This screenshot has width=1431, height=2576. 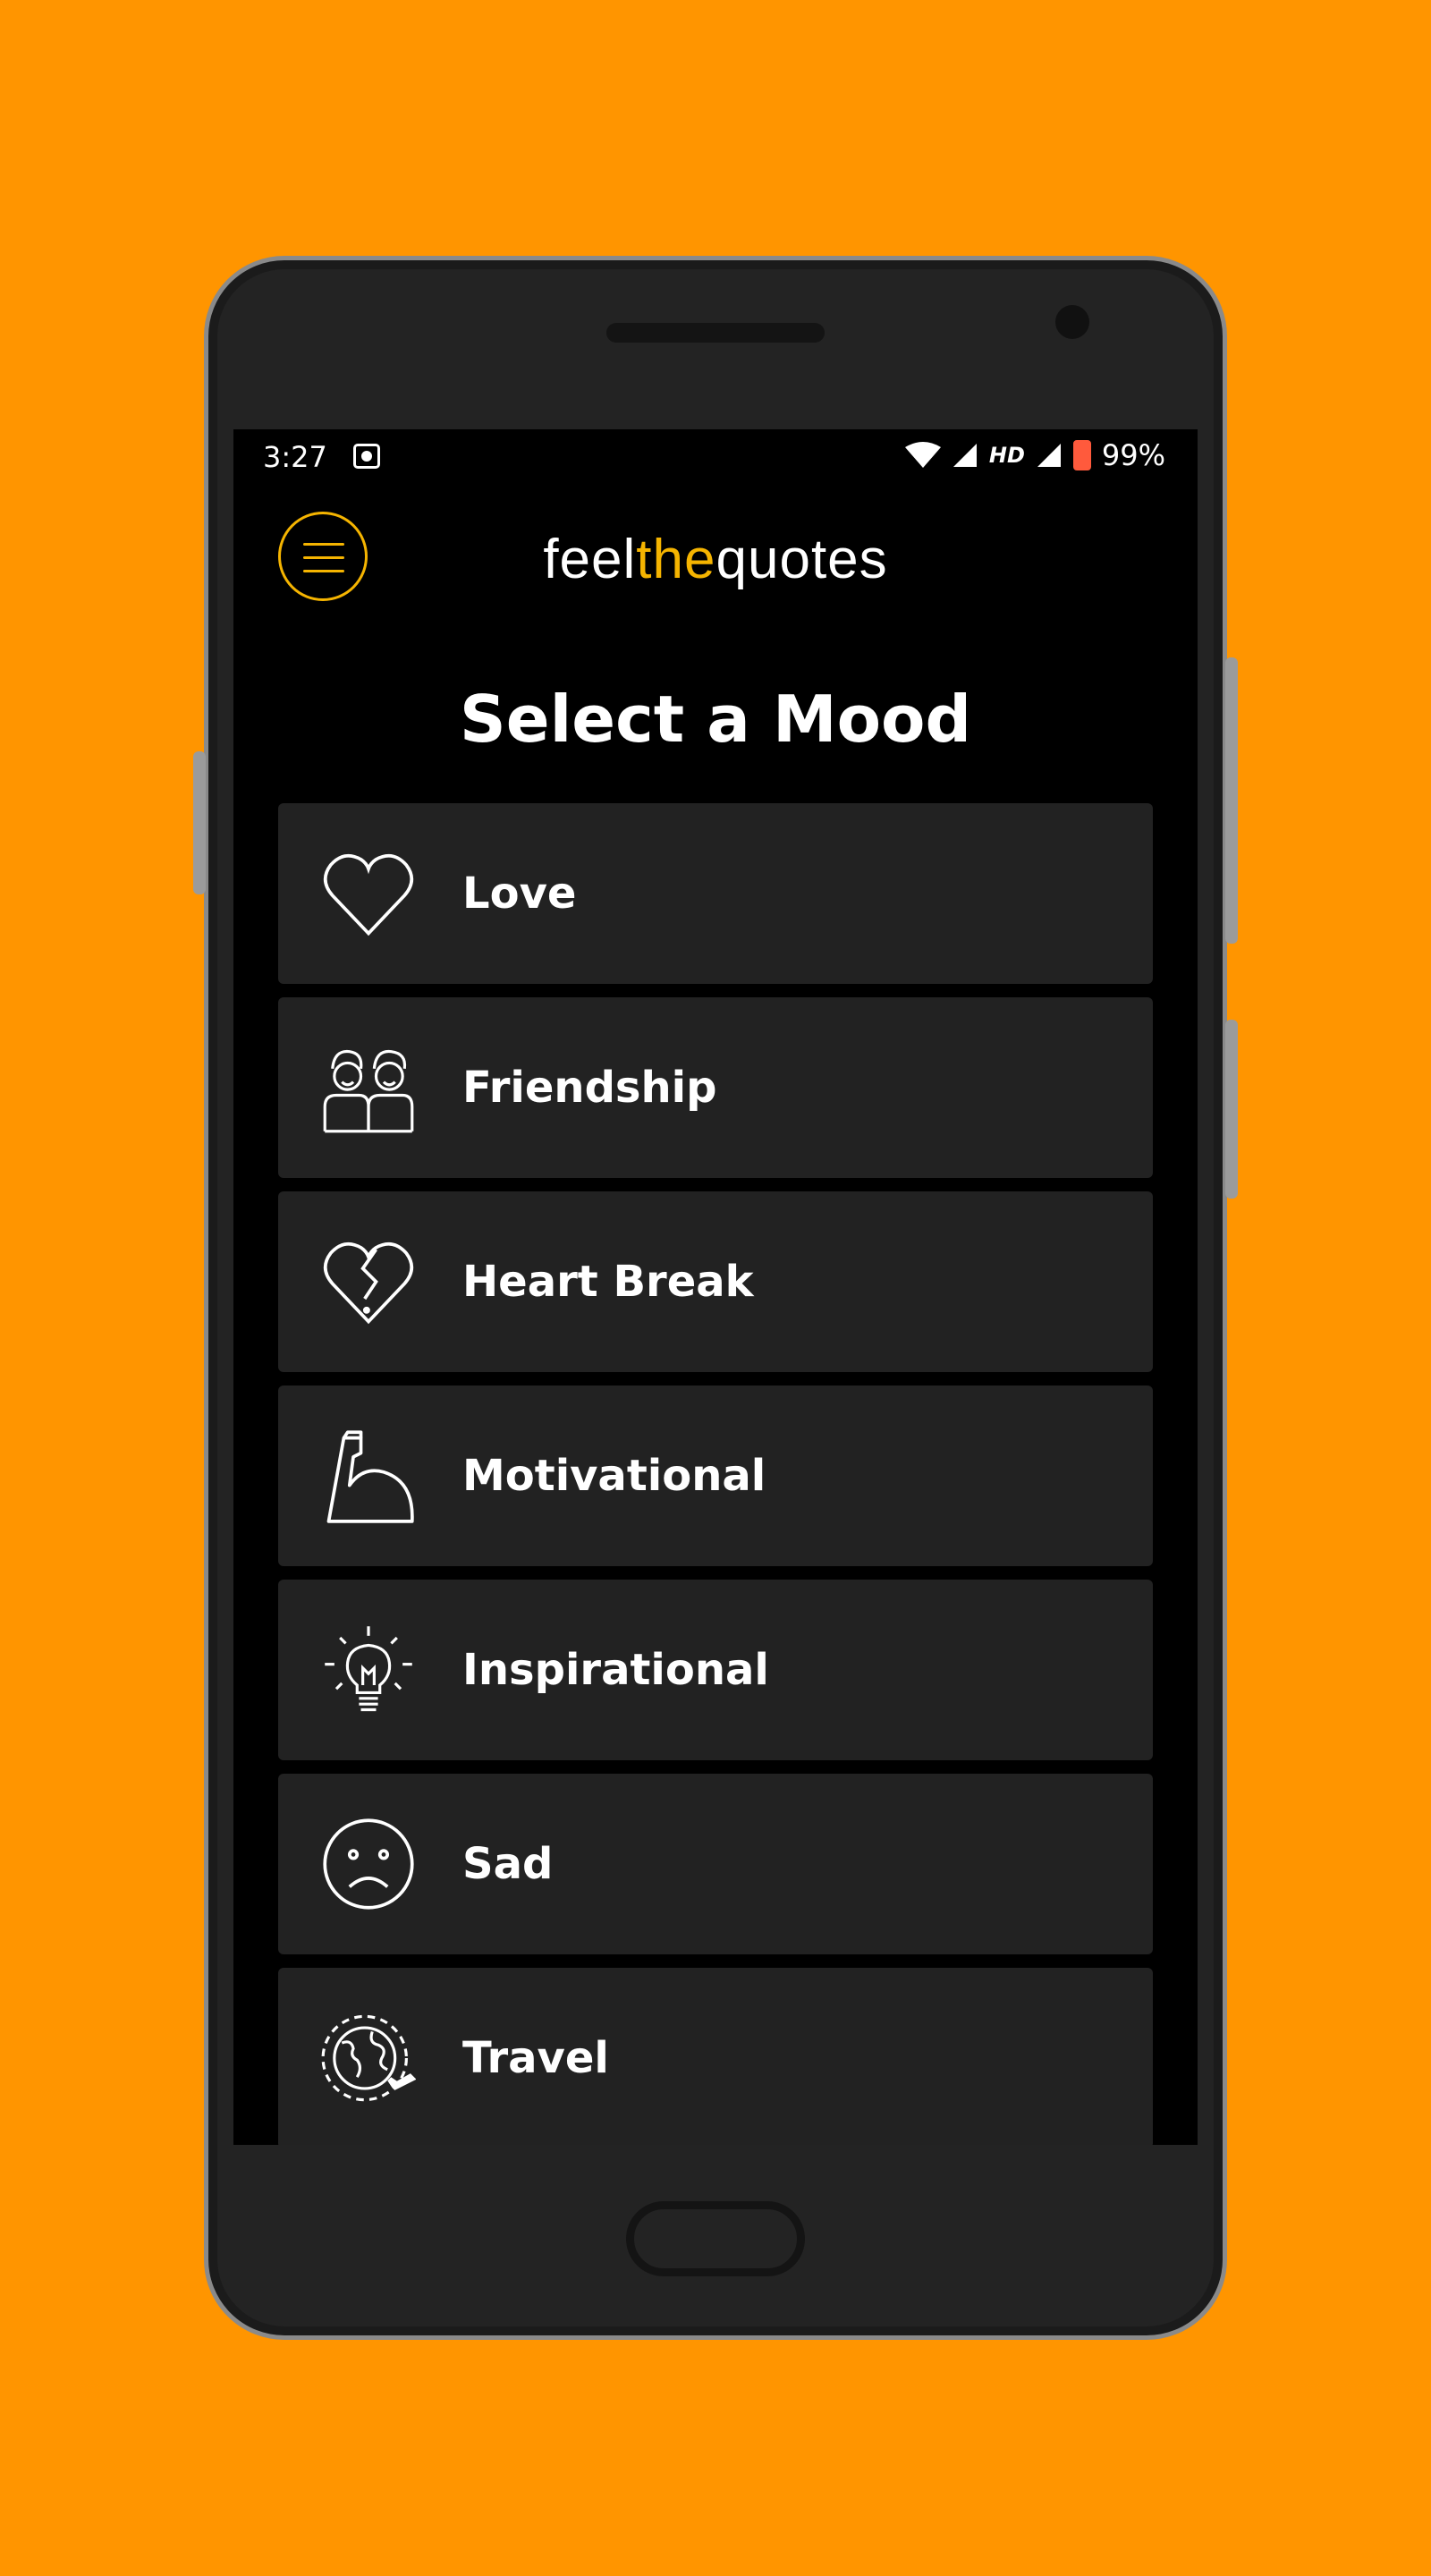 What do you see at coordinates (200, 822) in the screenshot?
I see `phone-left-button` at bounding box center [200, 822].